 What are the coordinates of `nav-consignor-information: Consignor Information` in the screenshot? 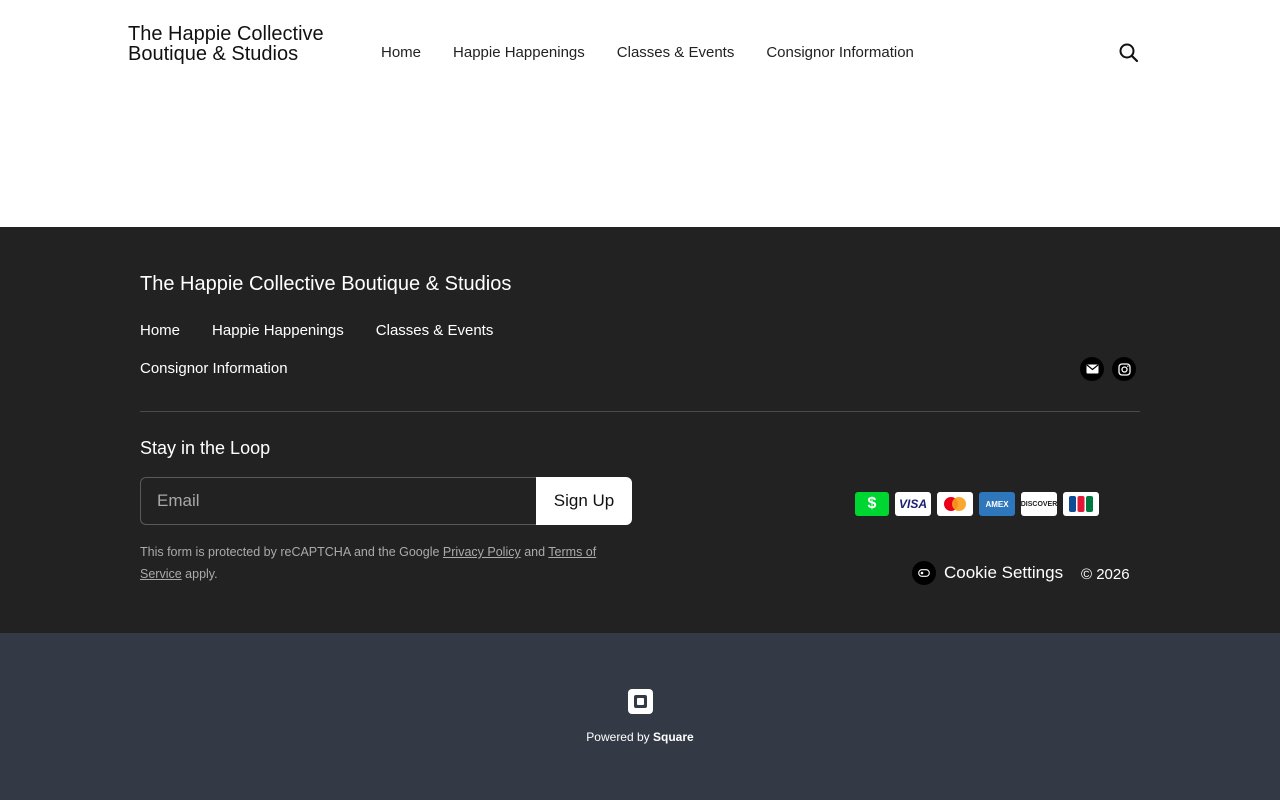 It's located at (840, 52).